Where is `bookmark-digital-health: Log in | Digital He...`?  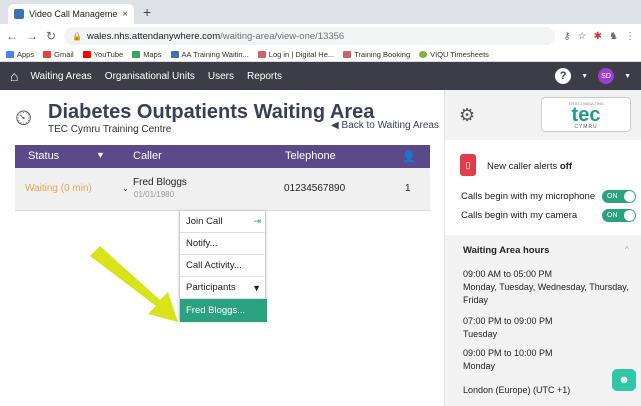
bookmark-digital-health: Log in | Digital He... is located at coordinates (295, 54).